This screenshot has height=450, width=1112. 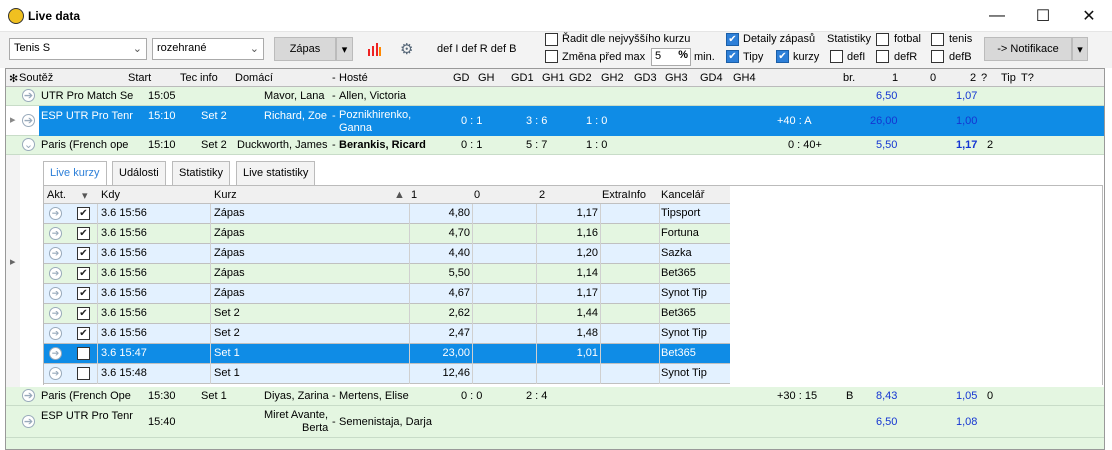 What do you see at coordinates (78, 49) in the screenshot?
I see `sport-select: Tenis S ⌄` at bounding box center [78, 49].